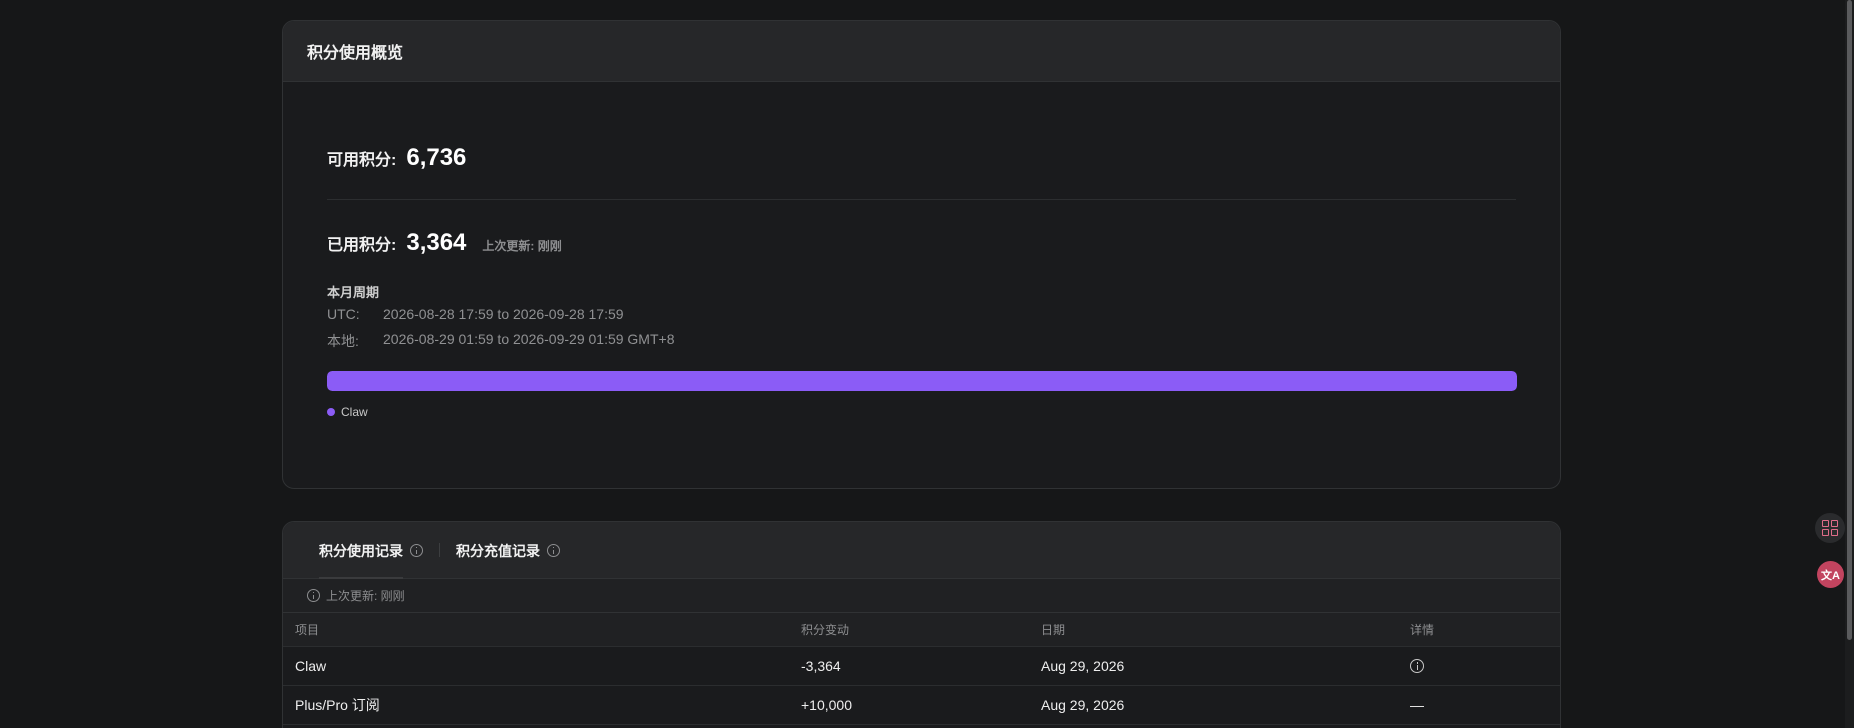 This screenshot has height=728, width=1854. I want to click on col-detail: 详情, so click(1422, 630).